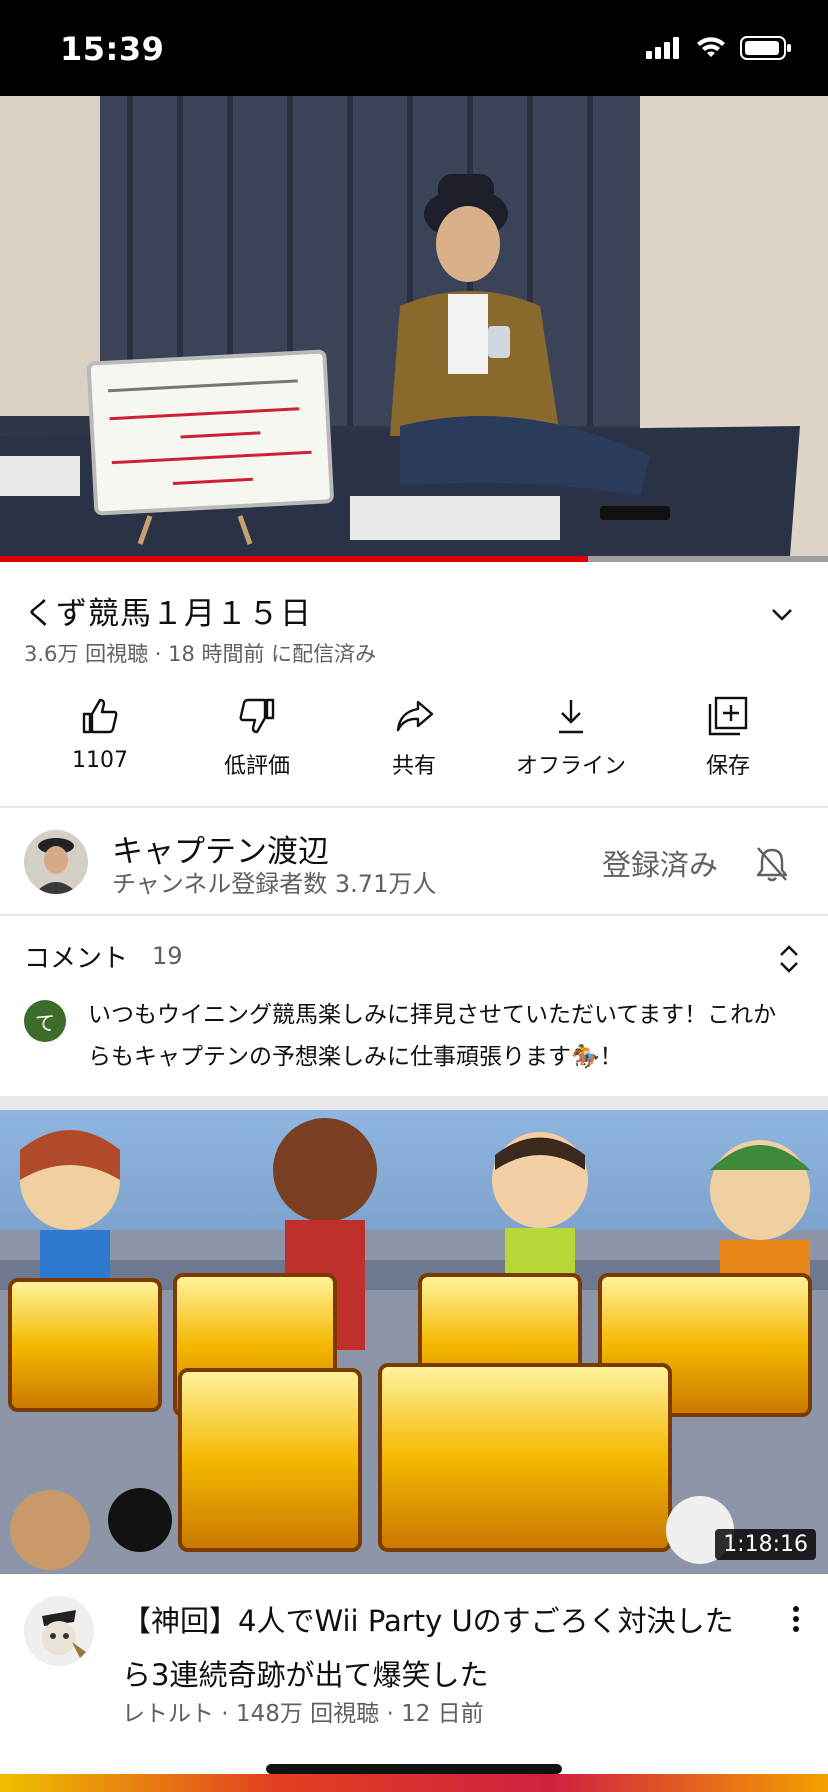 This screenshot has height=1792, width=828. Describe the element at coordinates (796, 1619) in the screenshot. I see `more-options-icon` at that location.